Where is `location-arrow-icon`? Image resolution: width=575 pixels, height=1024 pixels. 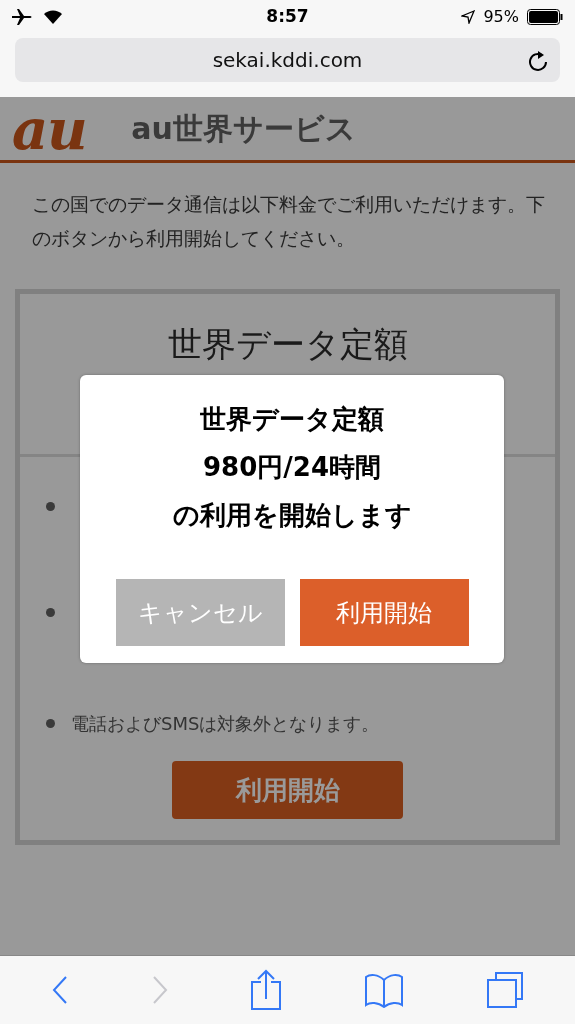 location-arrow-icon is located at coordinates (468, 17).